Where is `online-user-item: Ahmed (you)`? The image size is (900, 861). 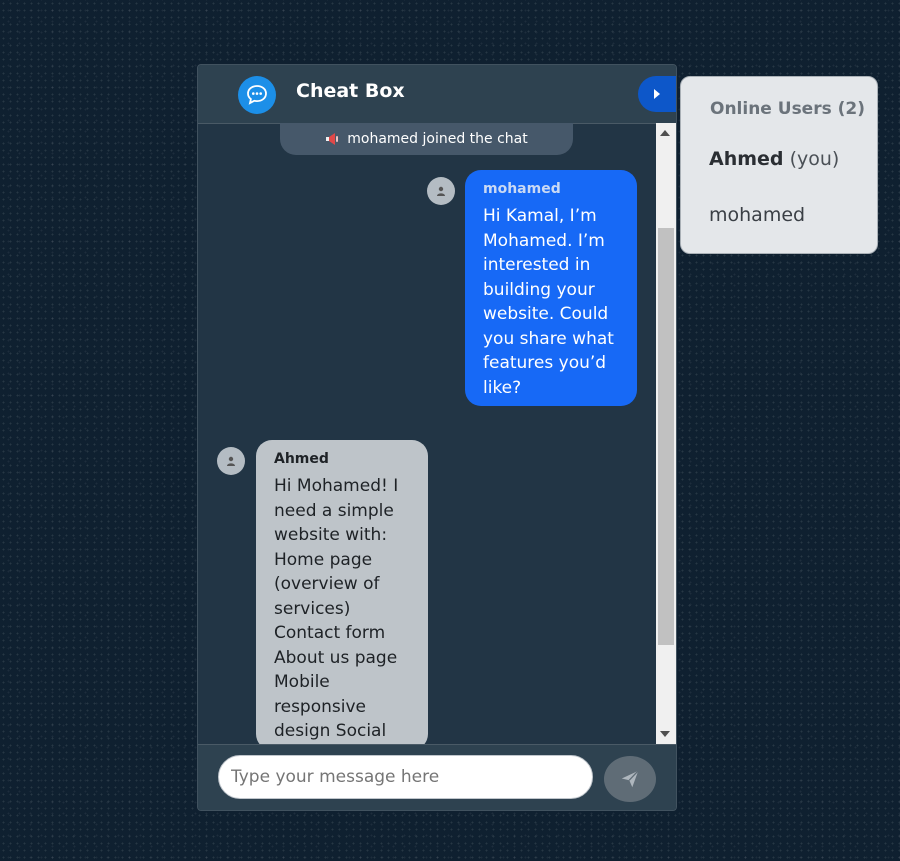
online-user-item: Ahmed (you) is located at coordinates (774, 159).